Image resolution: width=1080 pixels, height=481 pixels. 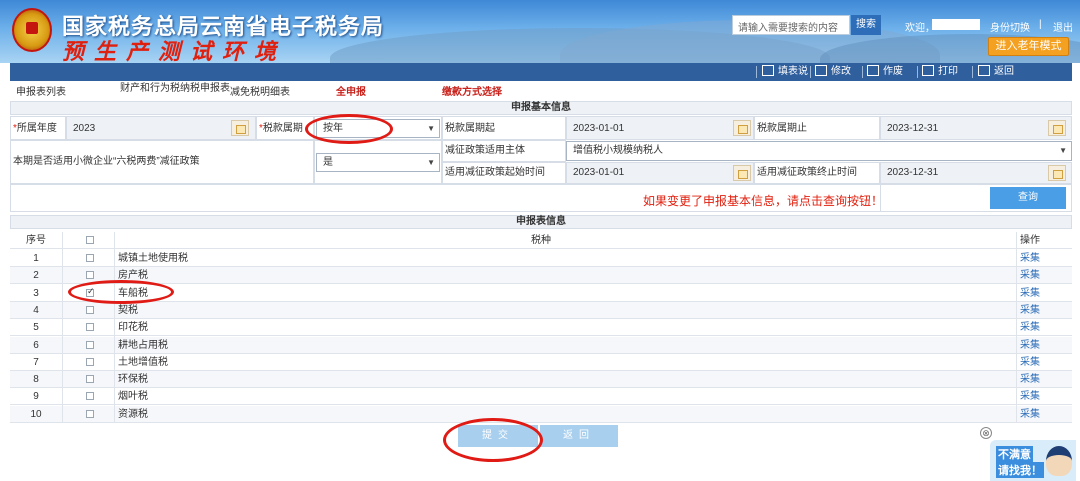 I want to click on table-row: 5 印花税 采集, so click(x=541, y=328).